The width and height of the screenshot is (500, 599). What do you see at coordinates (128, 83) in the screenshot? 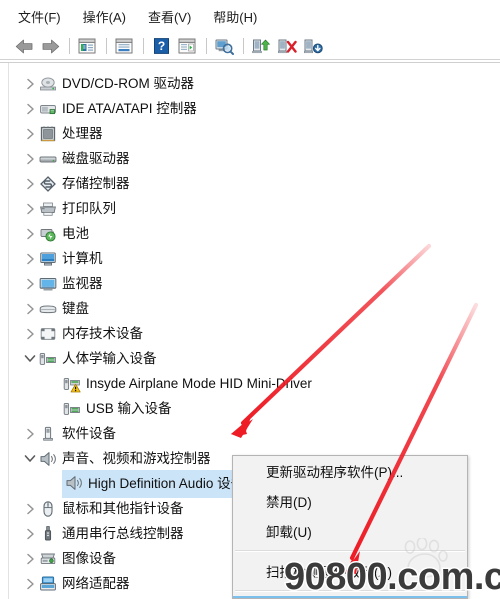
I see `tree-item-label: DVD/CD-ROM 驱动器` at bounding box center [128, 83].